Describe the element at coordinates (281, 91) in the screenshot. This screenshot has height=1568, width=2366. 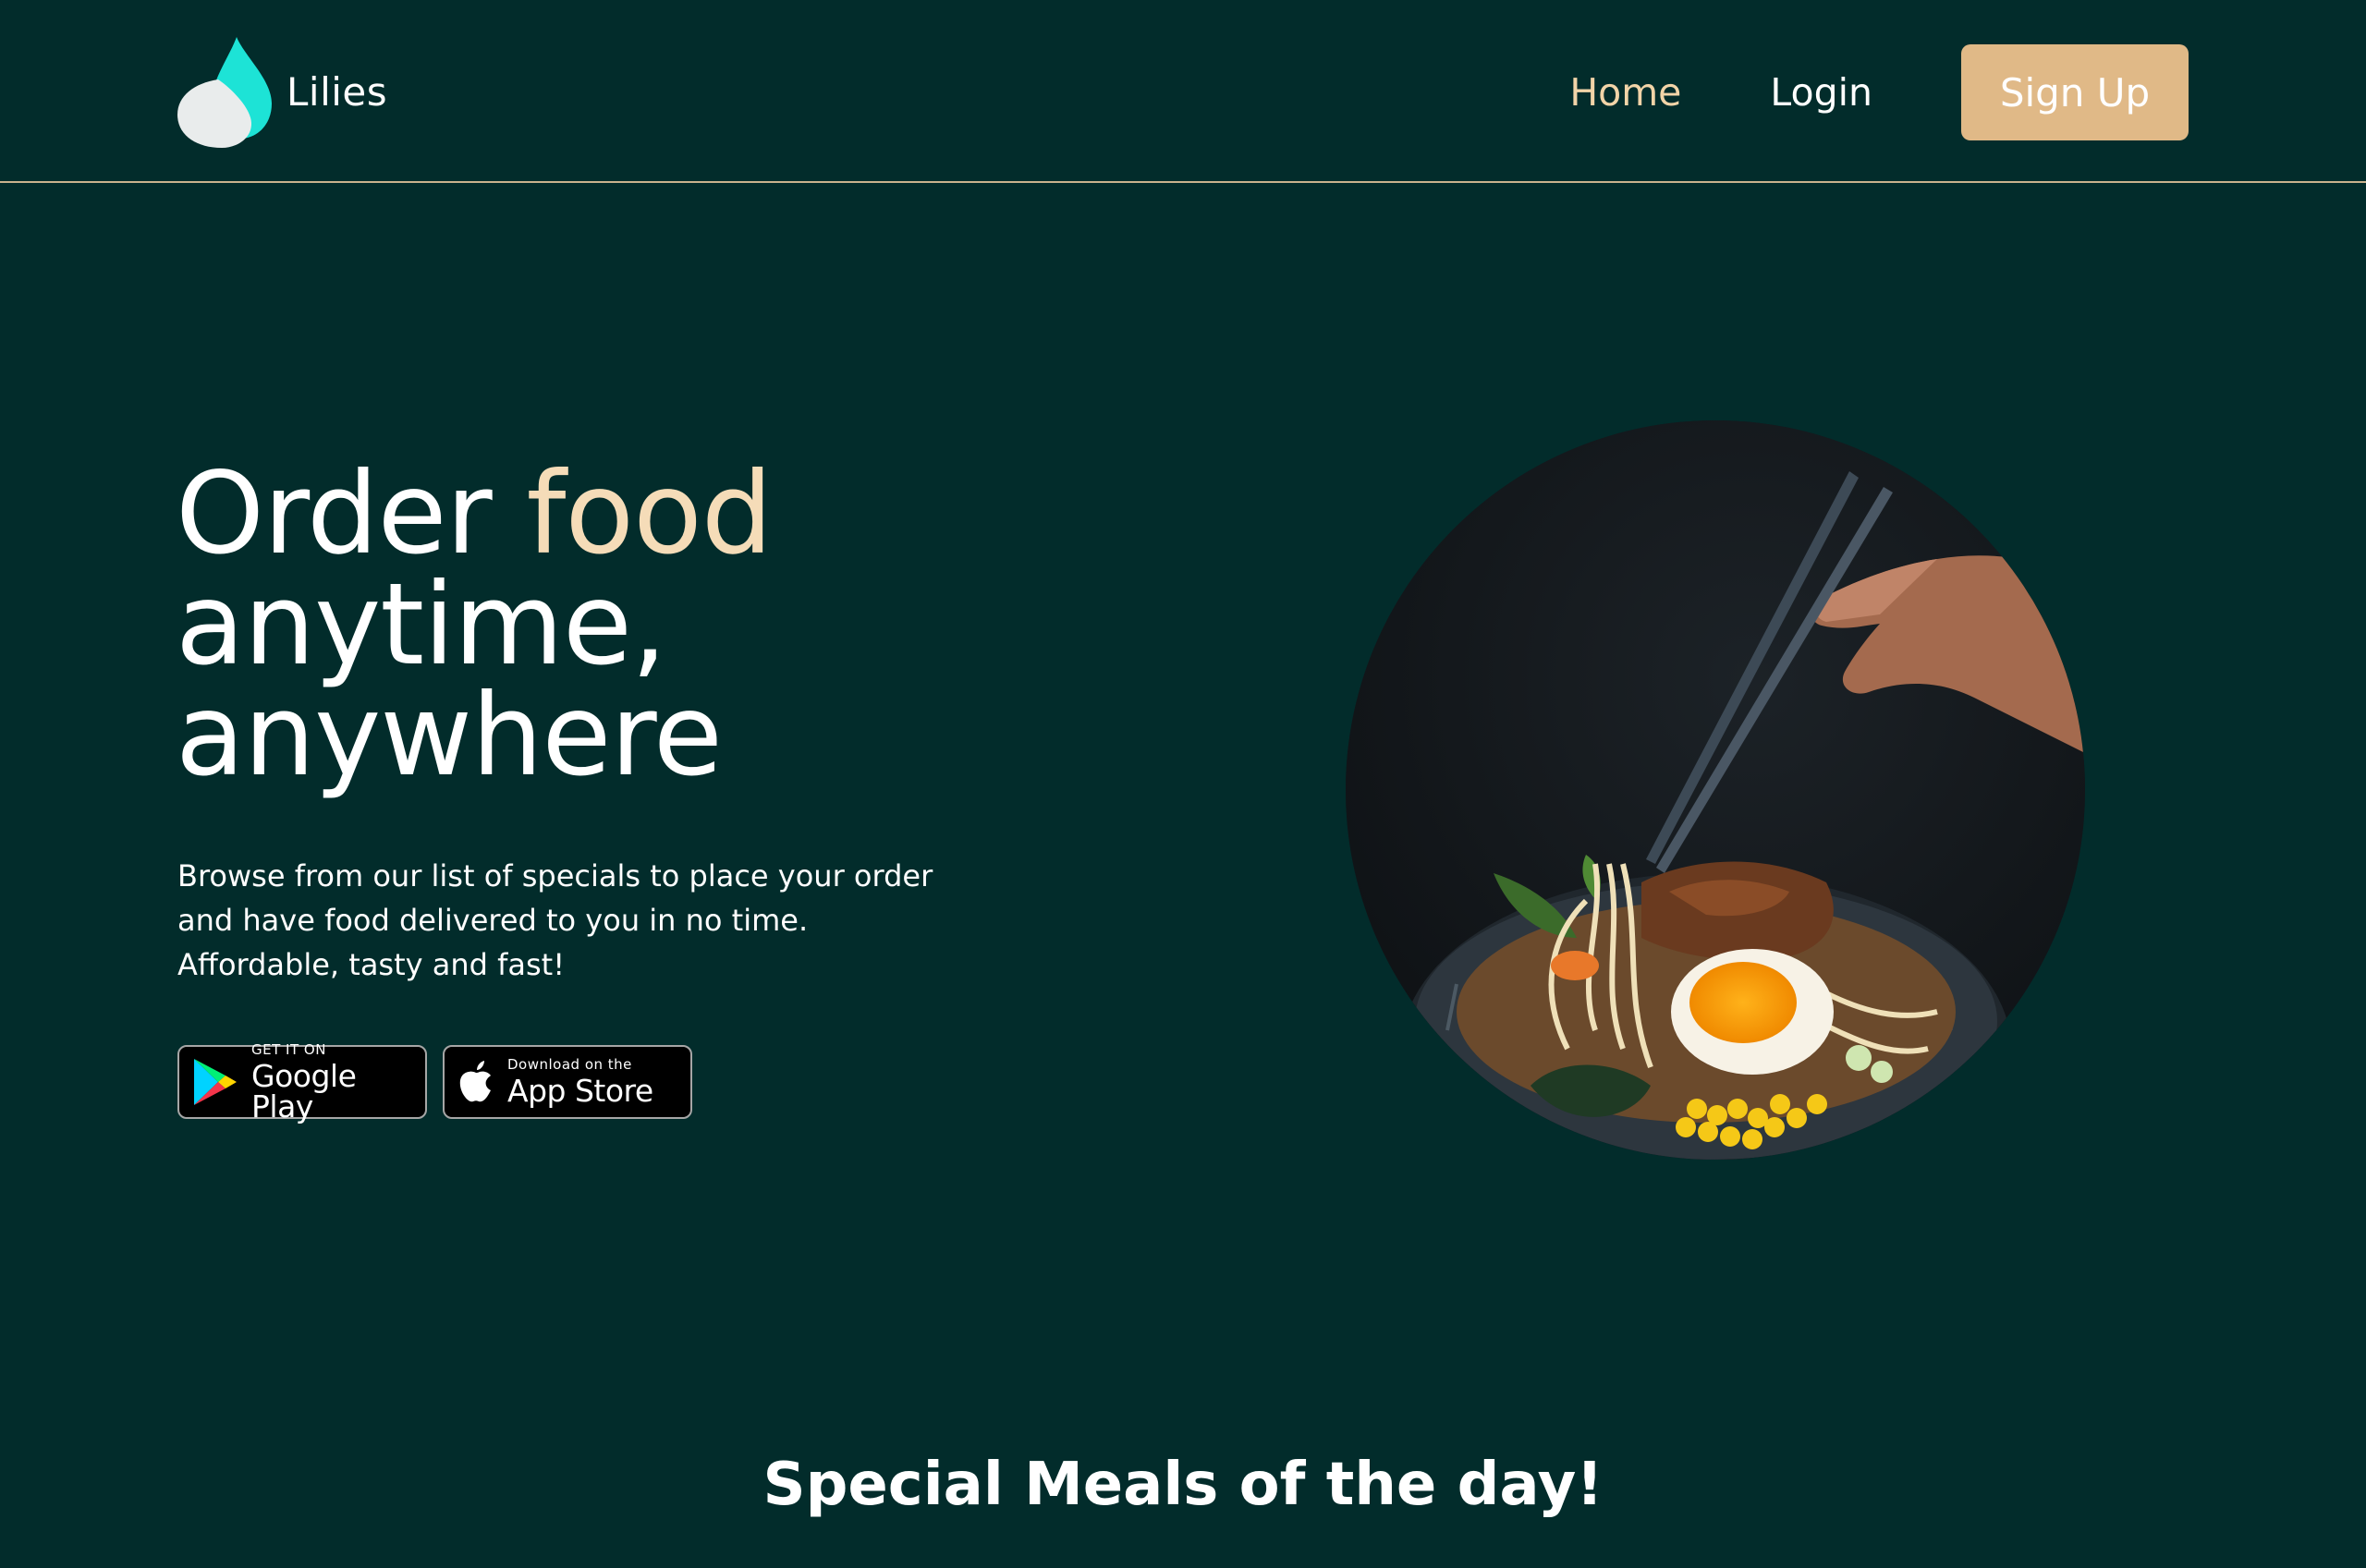
I see `brand-logo: Lilies` at that location.